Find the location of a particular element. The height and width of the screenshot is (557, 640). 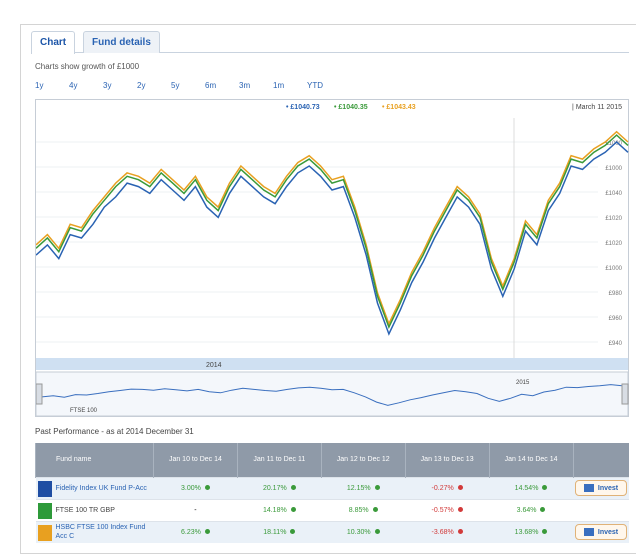

navigator-left-handle is located at coordinates (39, 394).